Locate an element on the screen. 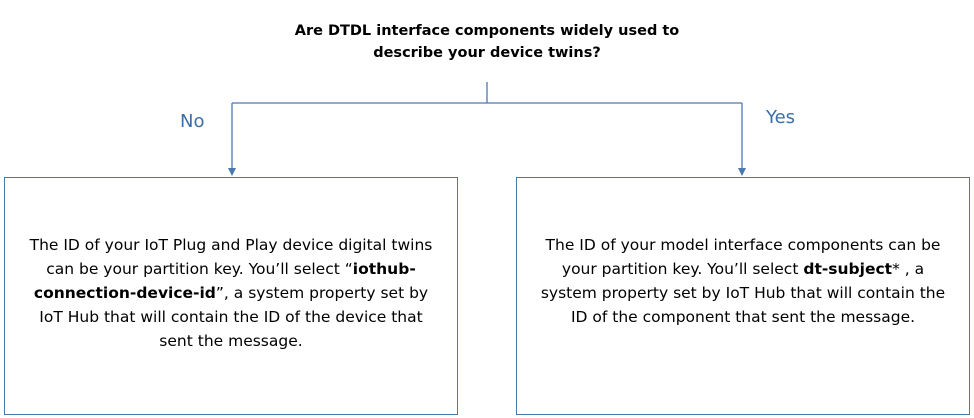 This screenshot has width=974, height=418. no-branch-label: No is located at coordinates (192, 121).